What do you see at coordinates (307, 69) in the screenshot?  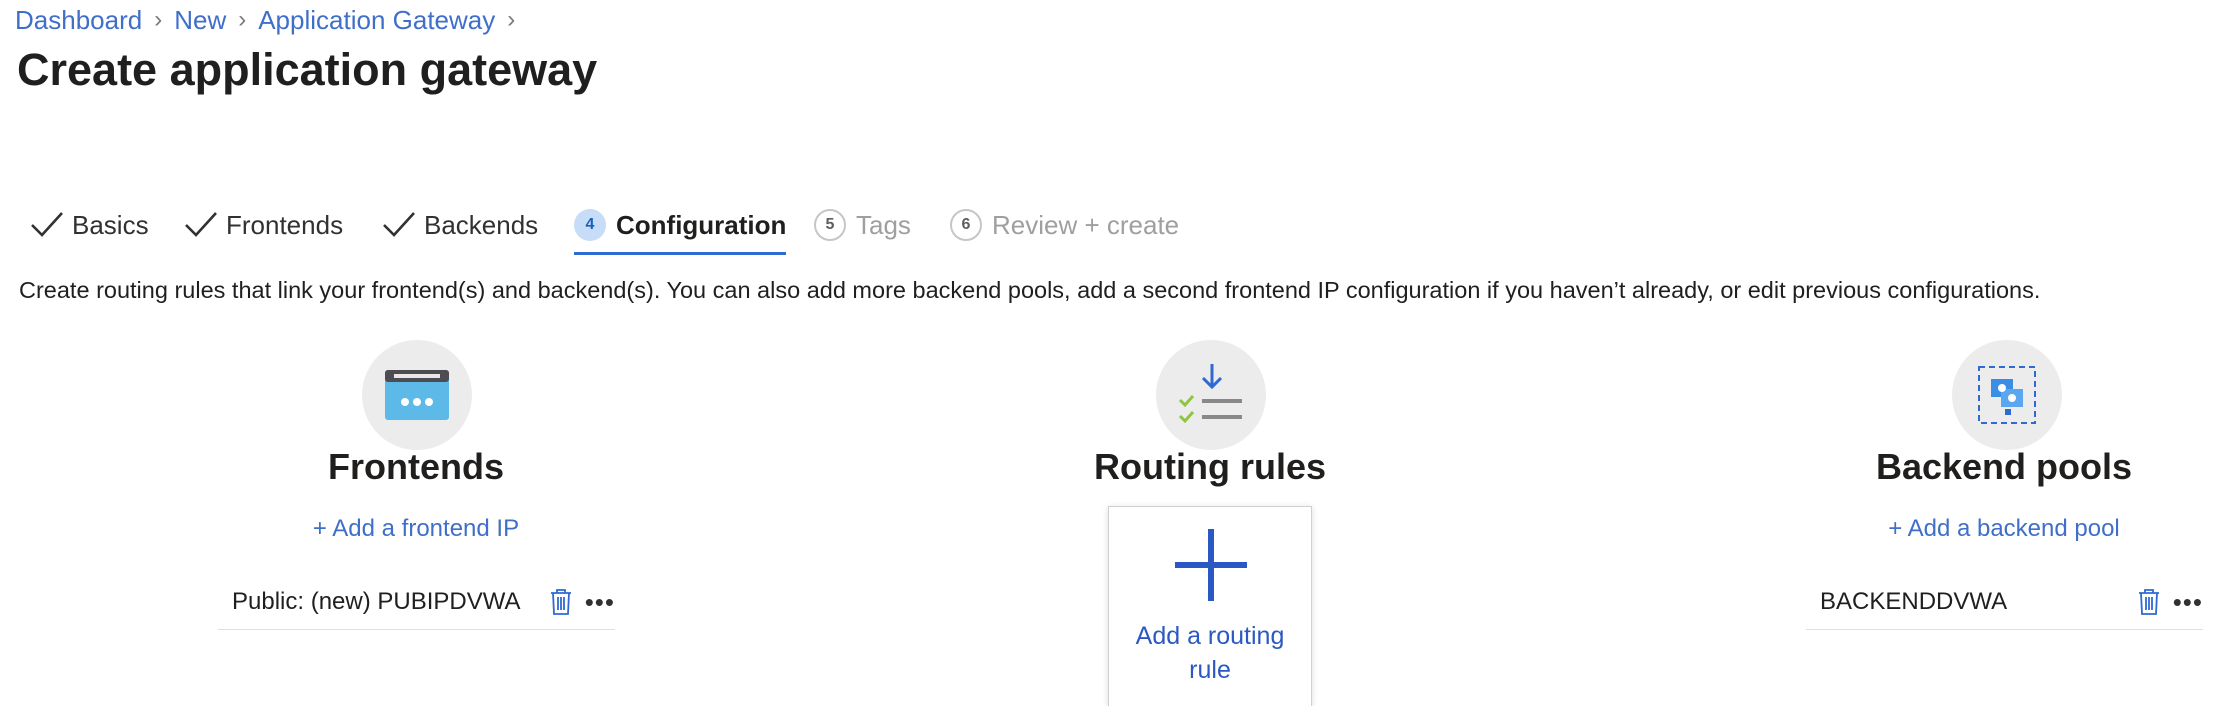 I see `page-title: Create application gateway` at bounding box center [307, 69].